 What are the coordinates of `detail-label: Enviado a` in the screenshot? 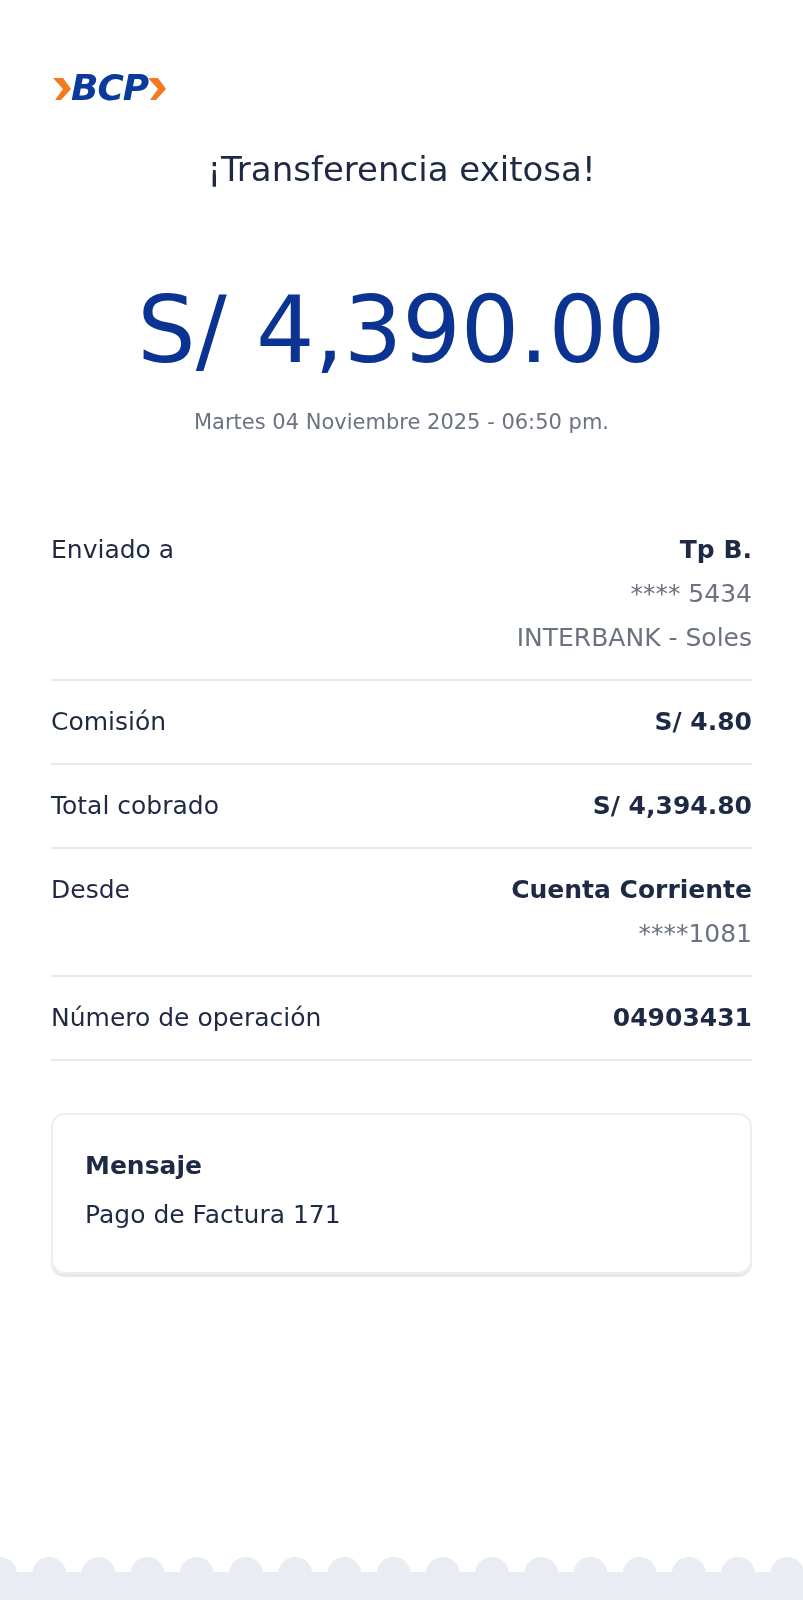 It's located at (113, 549).